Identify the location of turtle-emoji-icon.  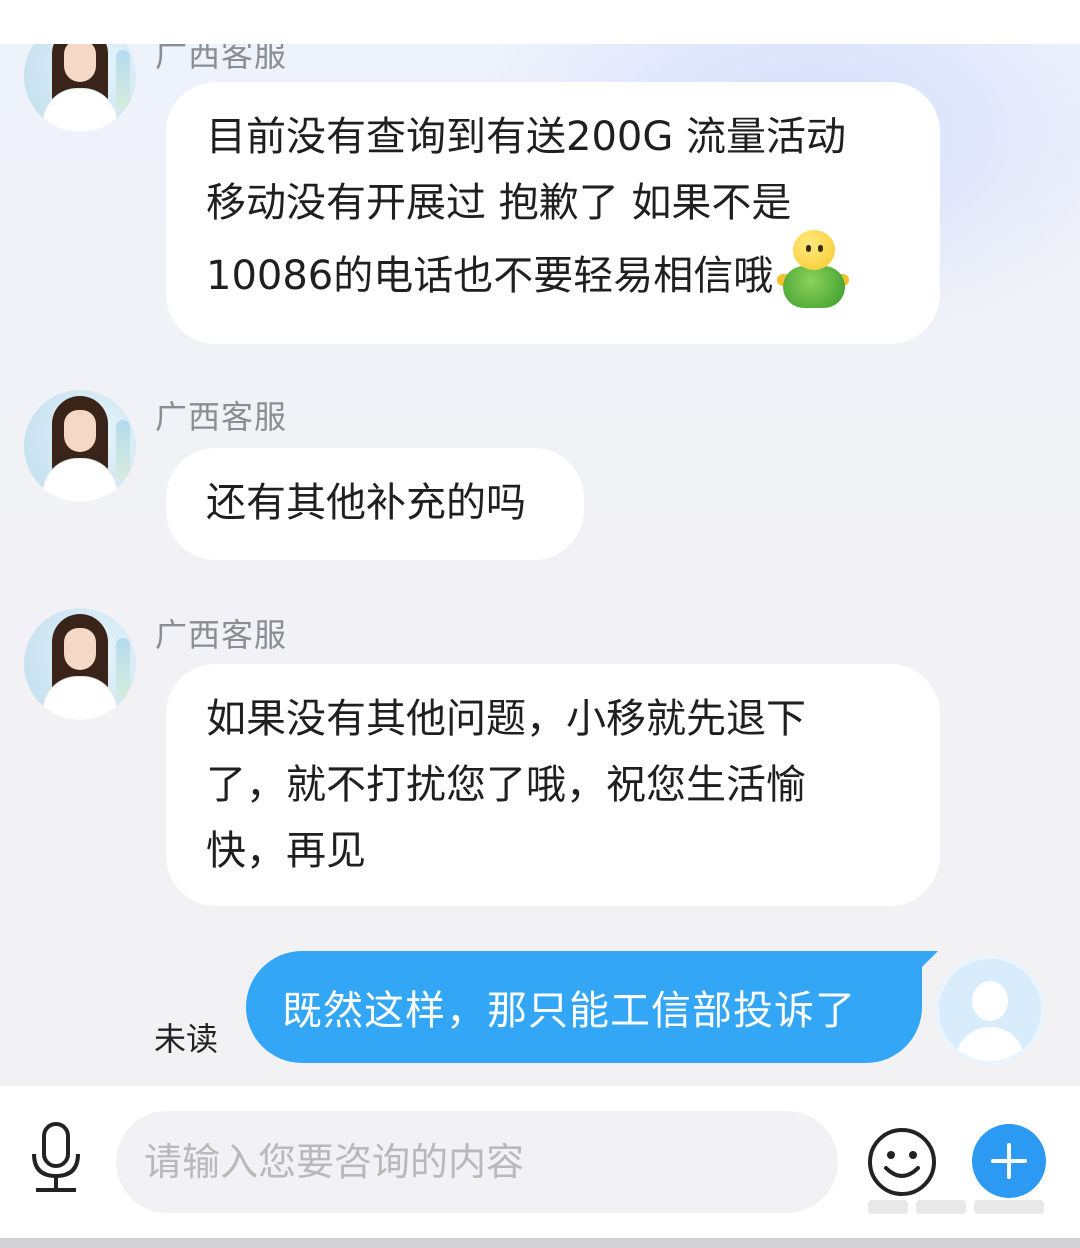
(813, 272).